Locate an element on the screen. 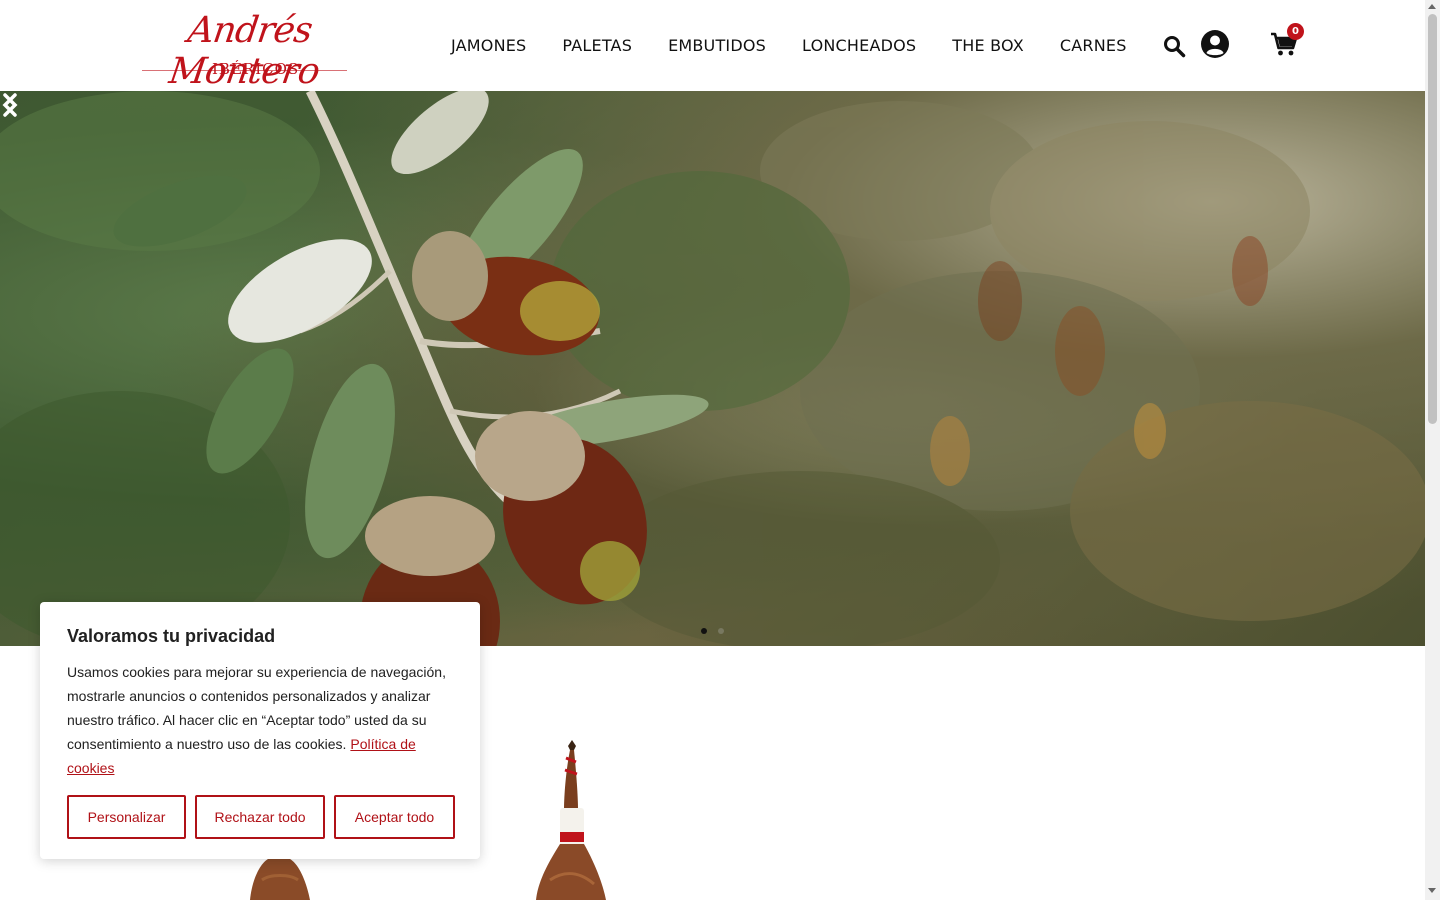 The width and height of the screenshot is (1440, 900). brand-logo: Andrés Montero IBÉRICOS is located at coordinates (247, 50).